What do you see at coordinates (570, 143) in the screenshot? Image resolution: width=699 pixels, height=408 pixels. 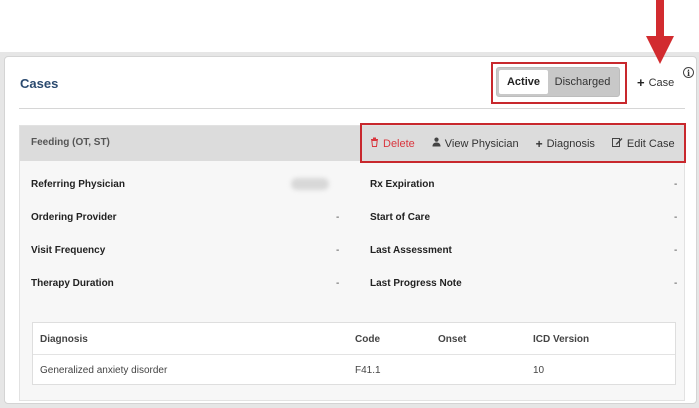 I see `diagnosis-label: Diagnosis` at bounding box center [570, 143].